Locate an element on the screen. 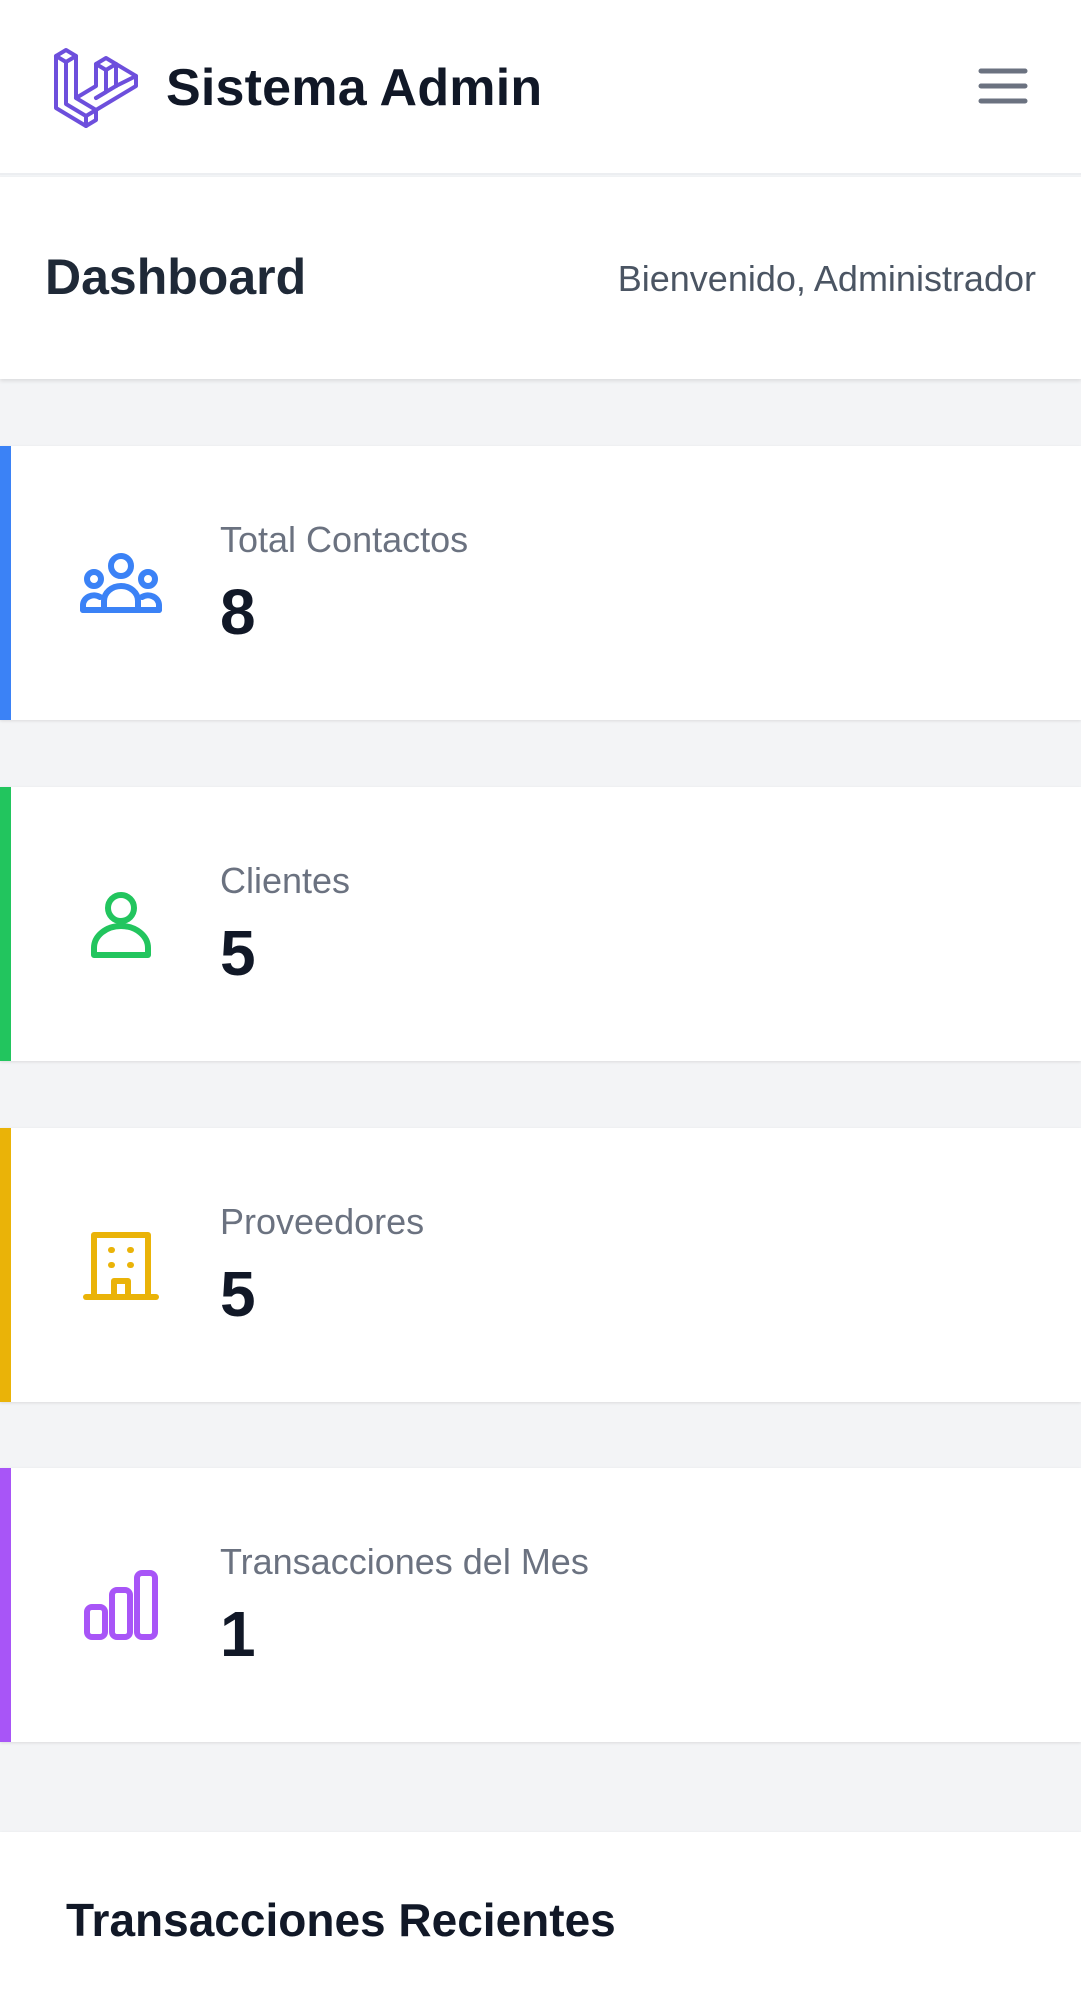 The width and height of the screenshot is (1081, 1999). stat-card-total-contactos: Total Contactos 8 is located at coordinates (540, 583).